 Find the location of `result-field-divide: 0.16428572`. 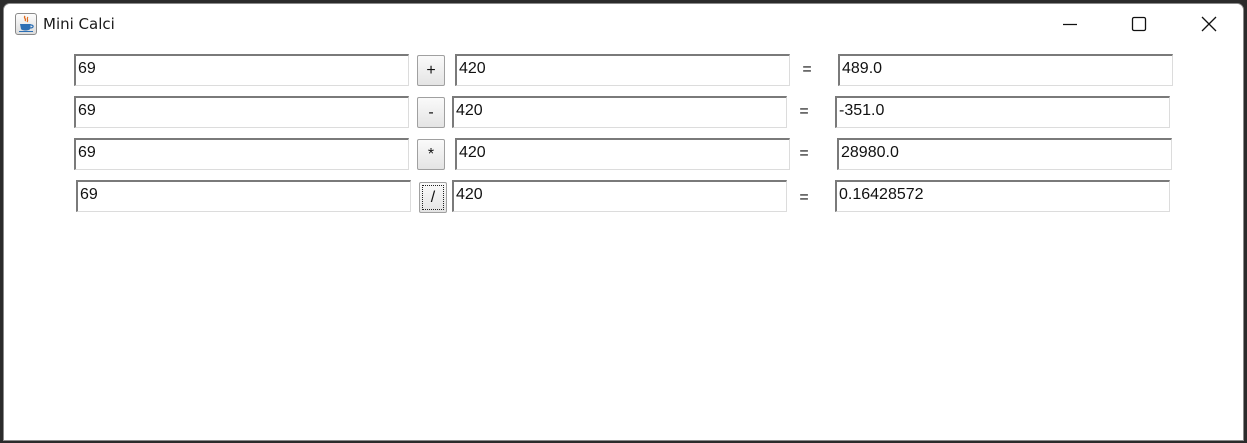

result-field-divide: 0.16428572 is located at coordinates (1002, 196).